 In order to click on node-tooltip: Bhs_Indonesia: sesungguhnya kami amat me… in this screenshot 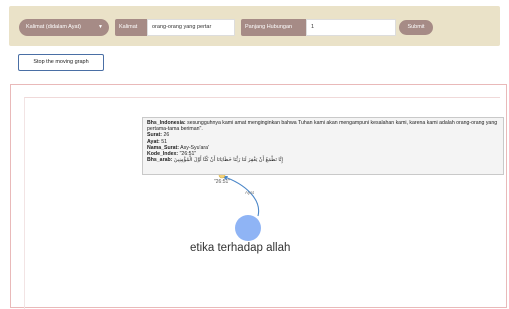, I will do `click(323, 146)`.